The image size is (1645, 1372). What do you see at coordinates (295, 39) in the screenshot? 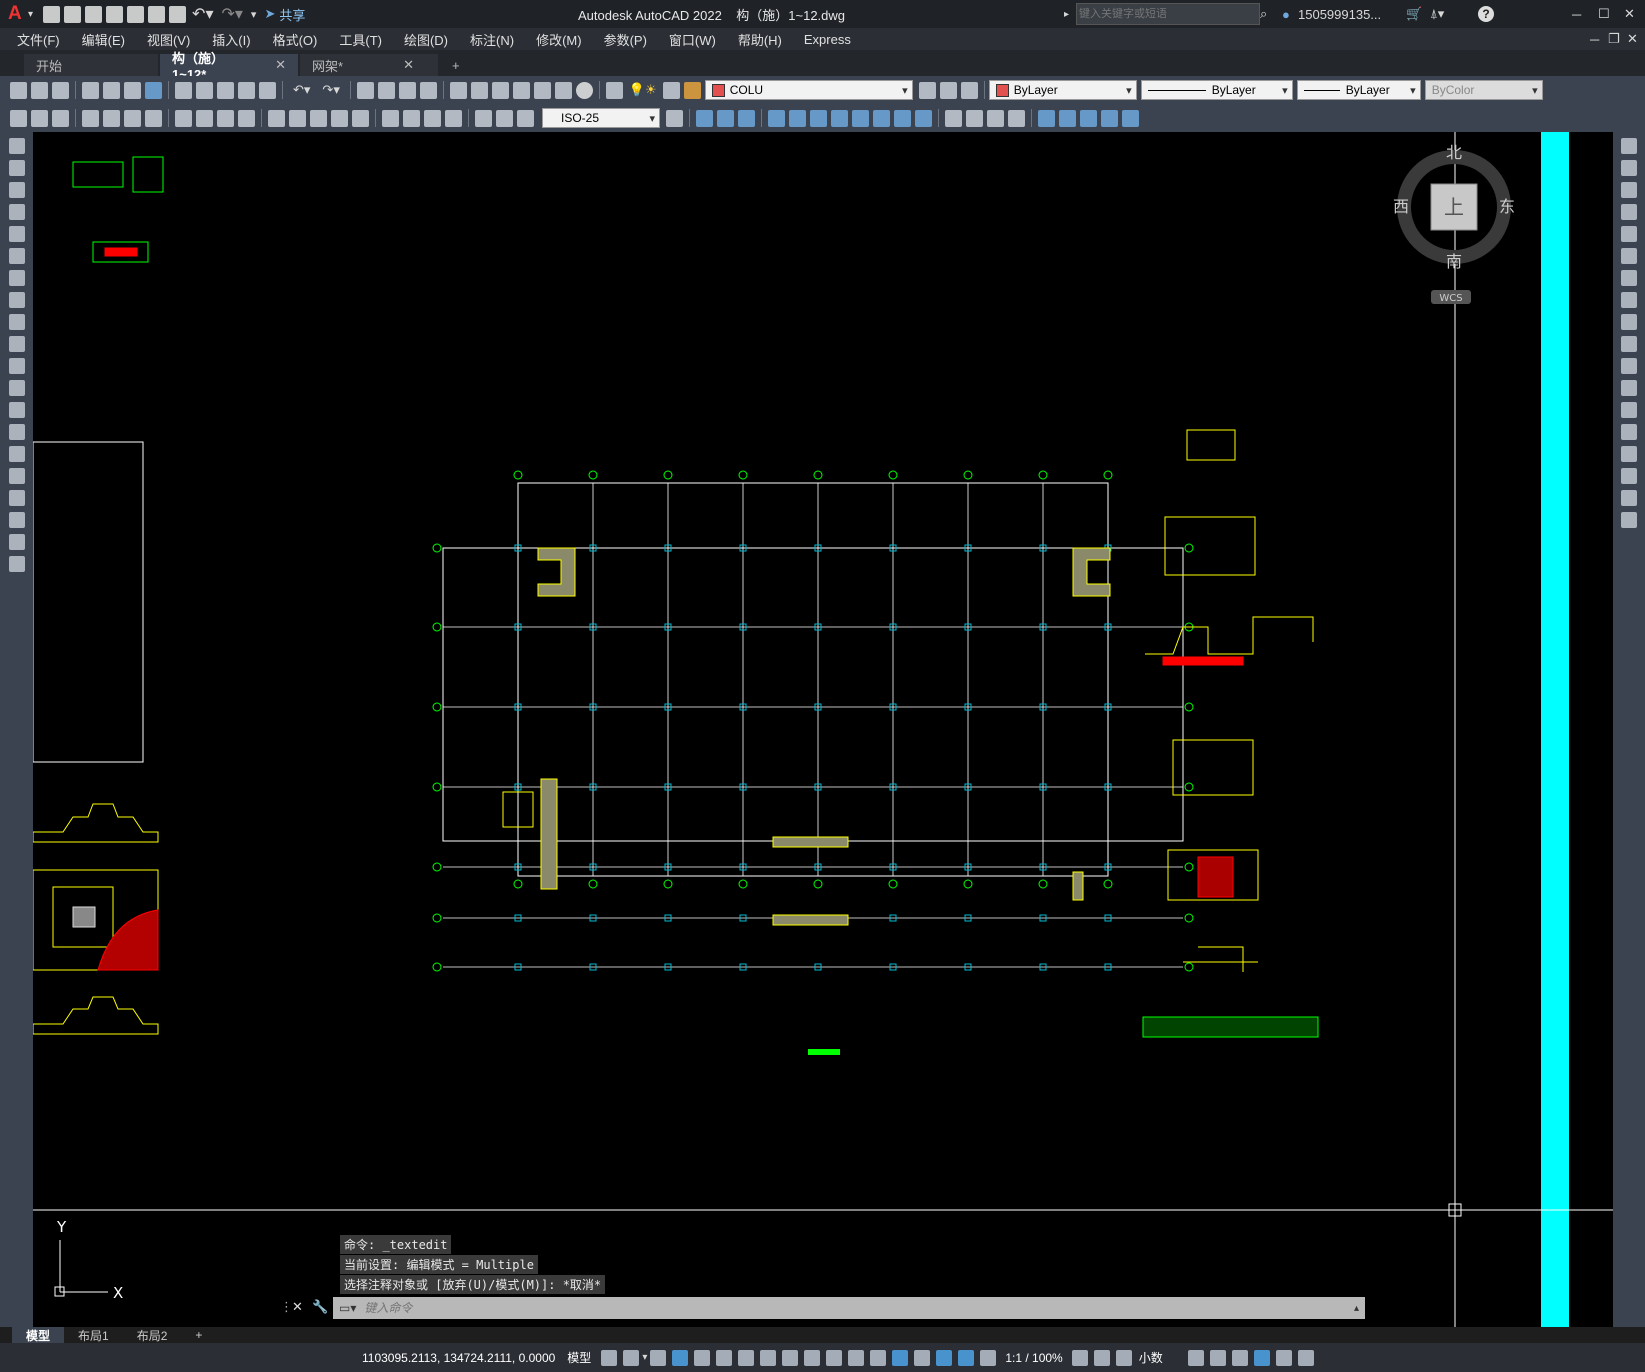
I see `menu-format: 格式(O)` at bounding box center [295, 39].